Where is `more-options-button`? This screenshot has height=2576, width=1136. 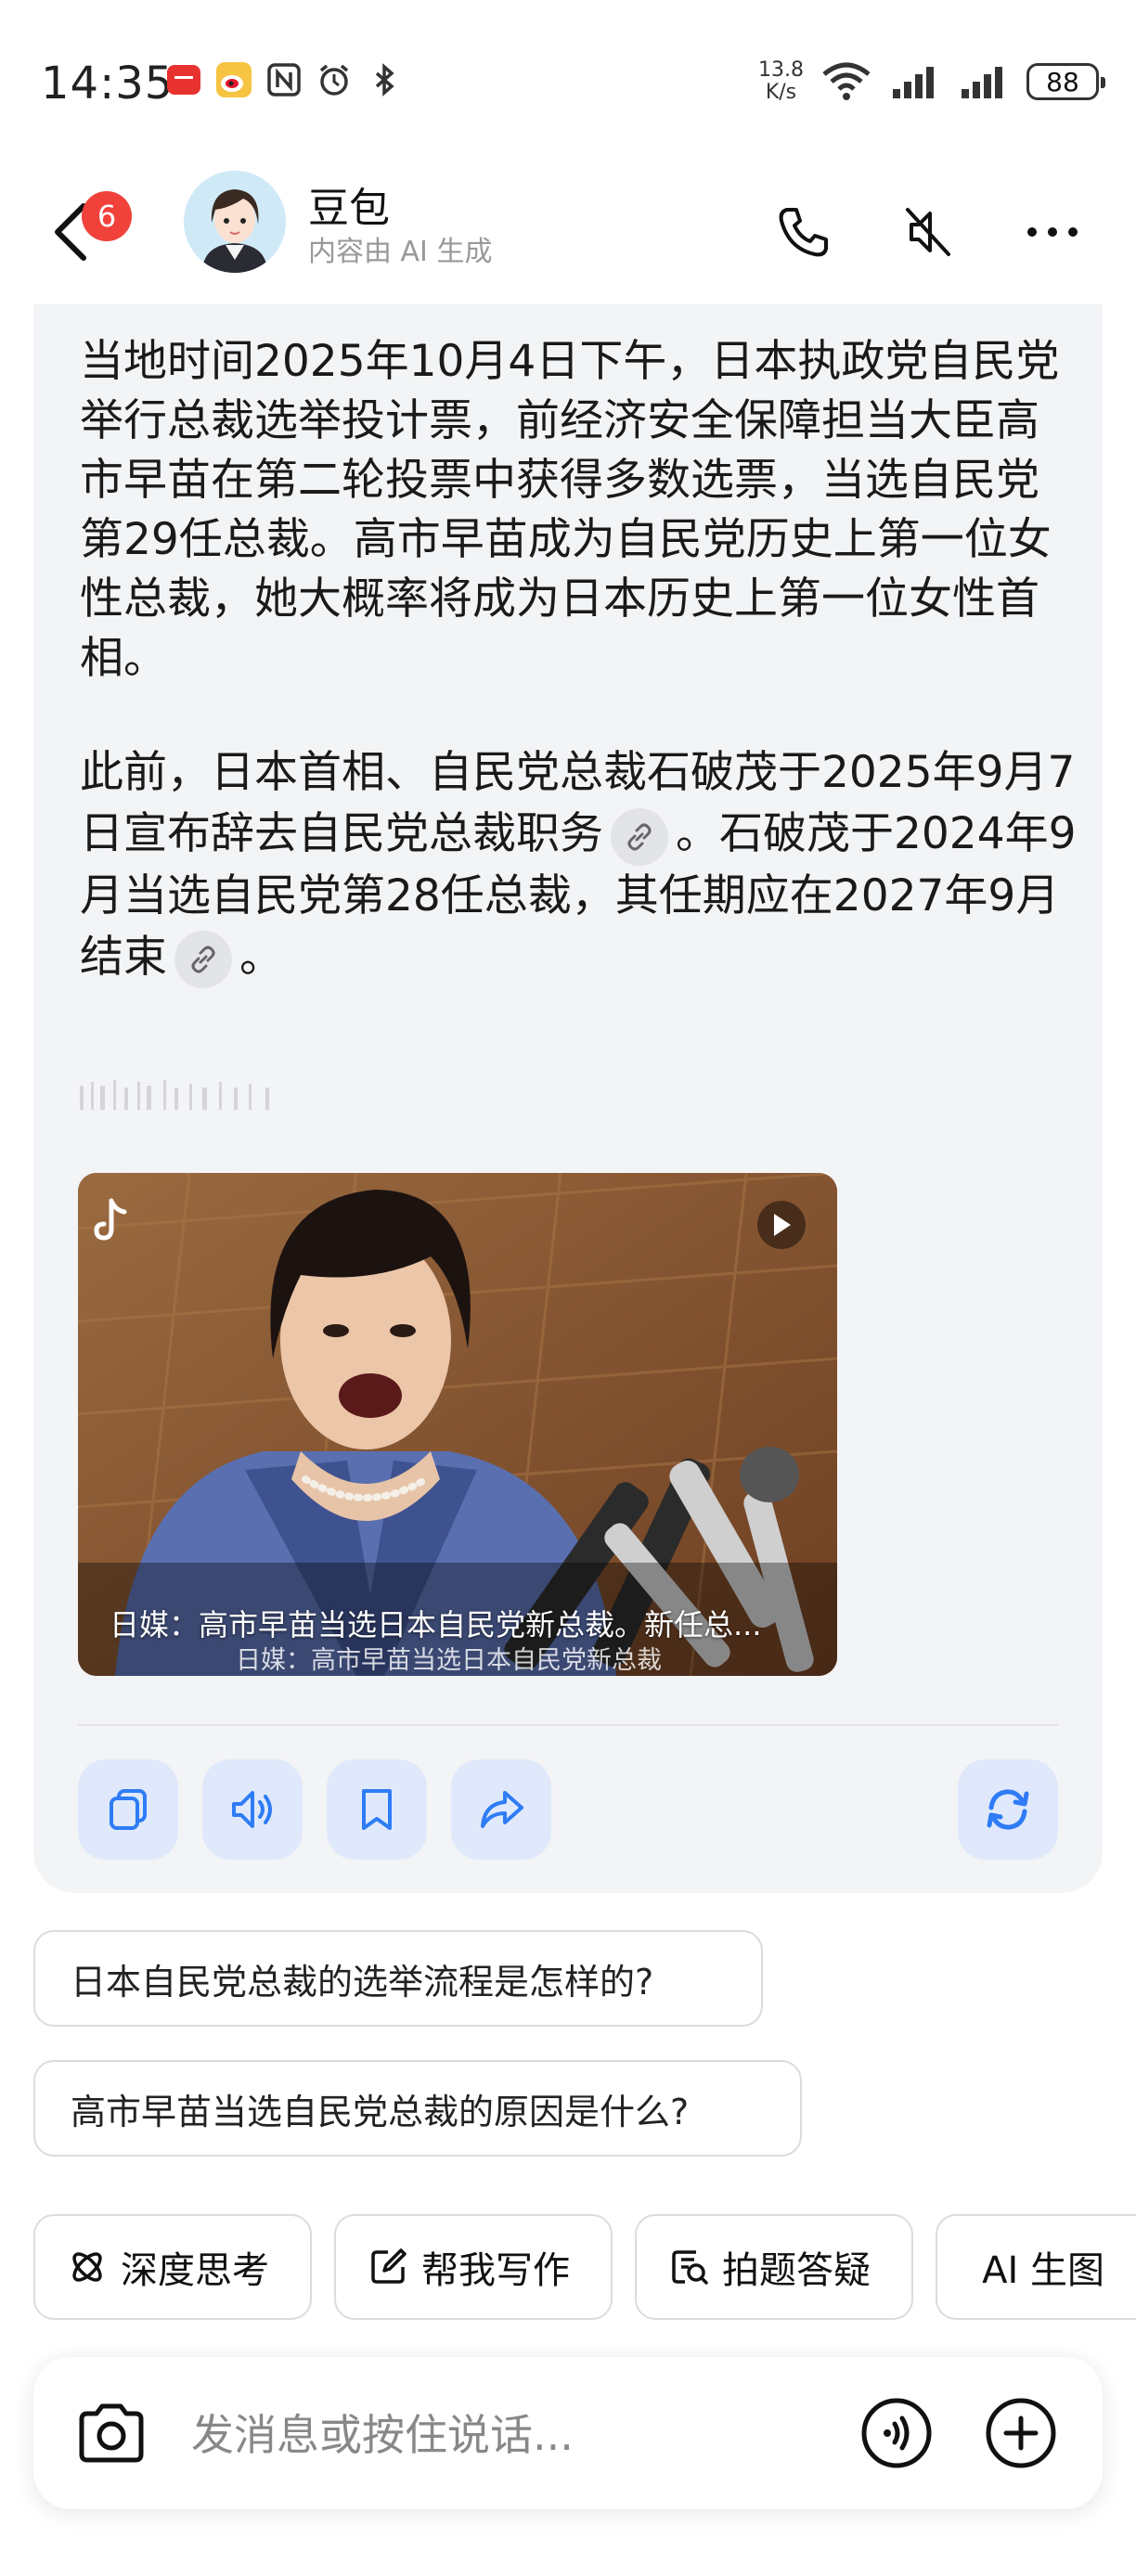 more-options-button is located at coordinates (1052, 232).